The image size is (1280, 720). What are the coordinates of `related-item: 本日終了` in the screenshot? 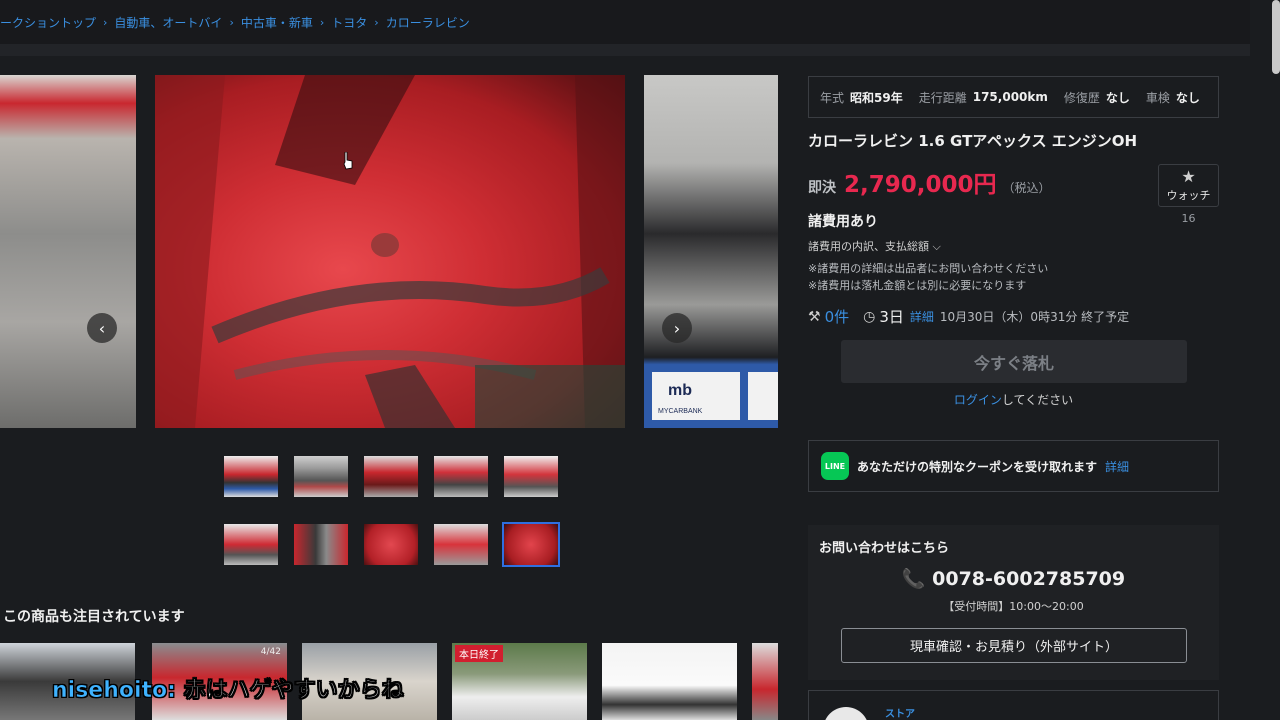 It's located at (519, 681).